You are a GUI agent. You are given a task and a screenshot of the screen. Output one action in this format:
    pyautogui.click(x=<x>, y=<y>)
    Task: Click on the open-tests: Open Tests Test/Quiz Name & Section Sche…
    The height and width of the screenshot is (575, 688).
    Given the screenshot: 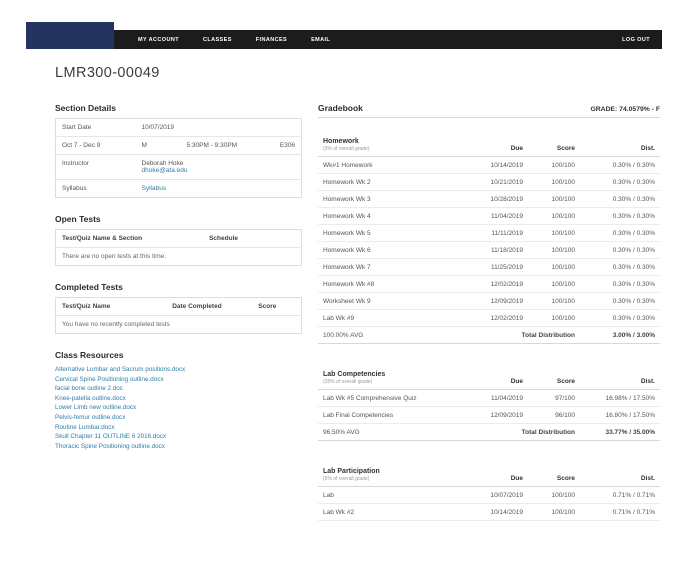 What is the action you would take?
    pyautogui.click(x=178, y=240)
    